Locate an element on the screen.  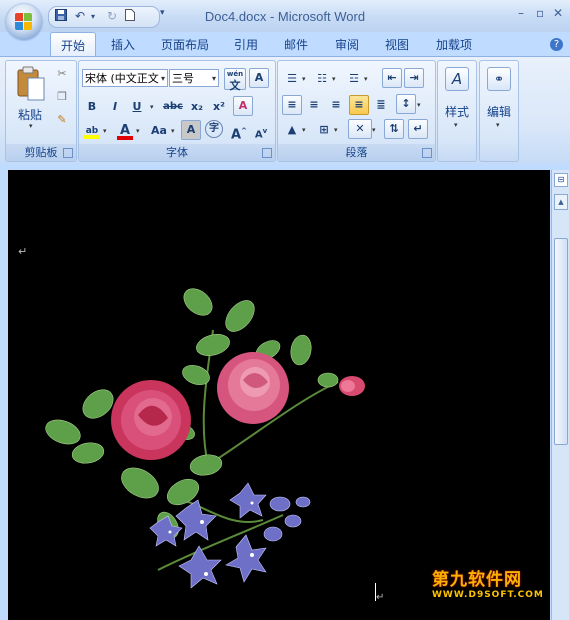
character-border-button: A is located at coordinates (259, 78).